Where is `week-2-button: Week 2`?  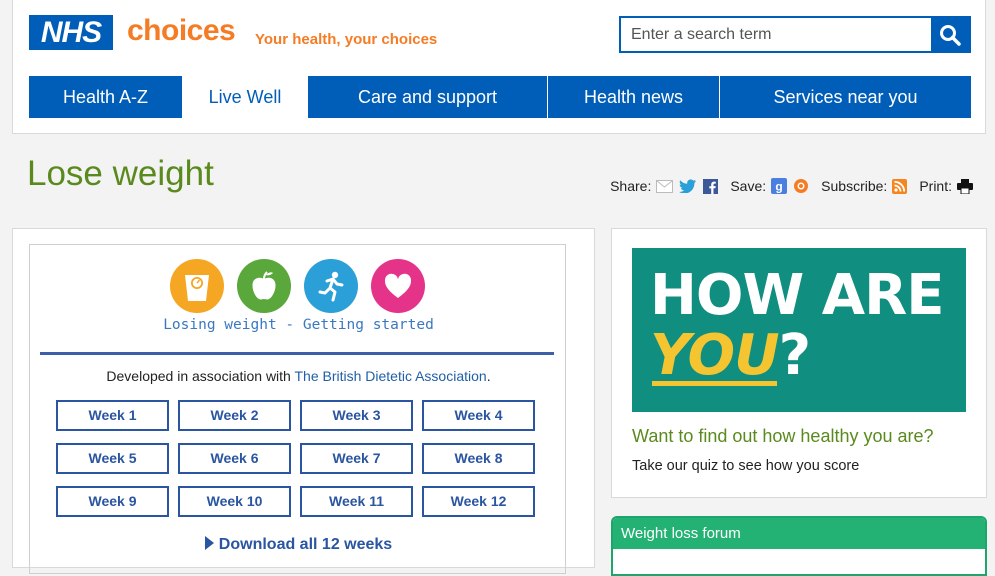
week-2-button: Week 2 is located at coordinates (234, 415).